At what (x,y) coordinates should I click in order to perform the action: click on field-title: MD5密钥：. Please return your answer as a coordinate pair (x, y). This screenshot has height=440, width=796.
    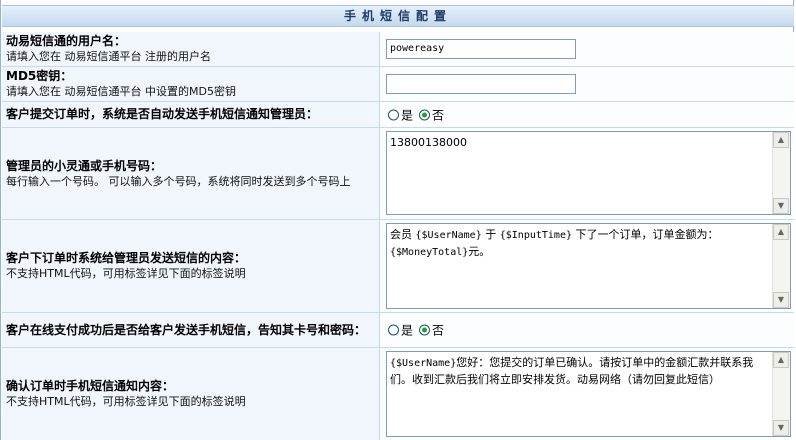
    Looking at the image, I should click on (39, 76).